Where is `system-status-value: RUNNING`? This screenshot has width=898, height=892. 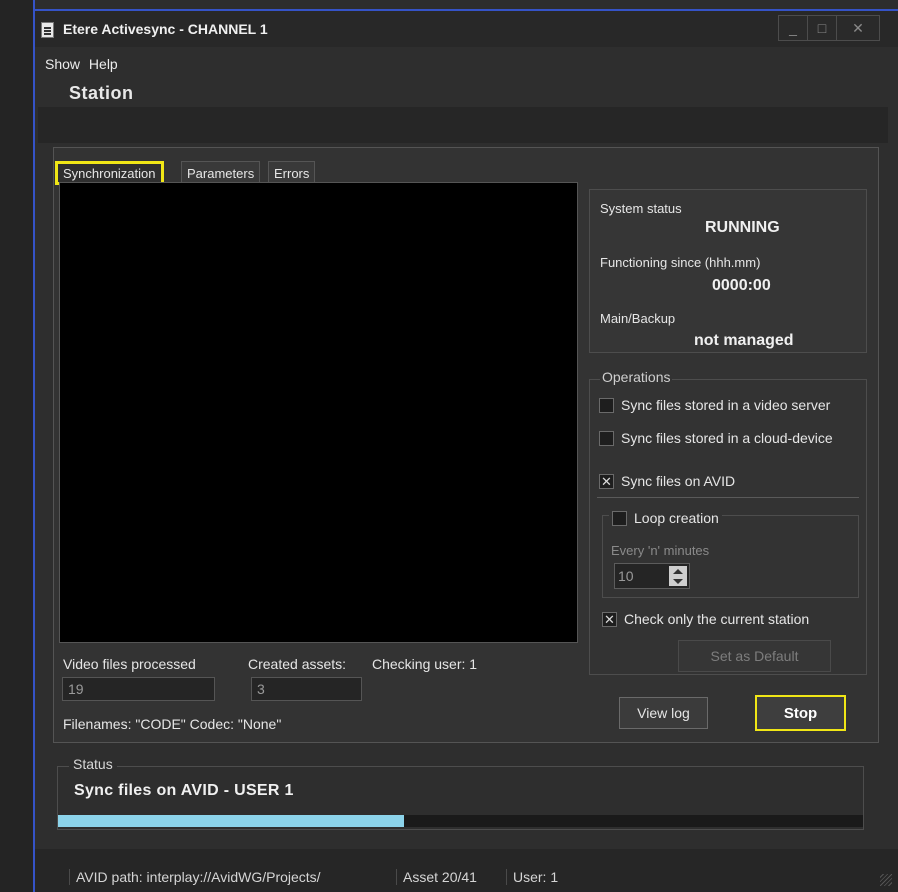 system-status-value: RUNNING is located at coordinates (742, 227).